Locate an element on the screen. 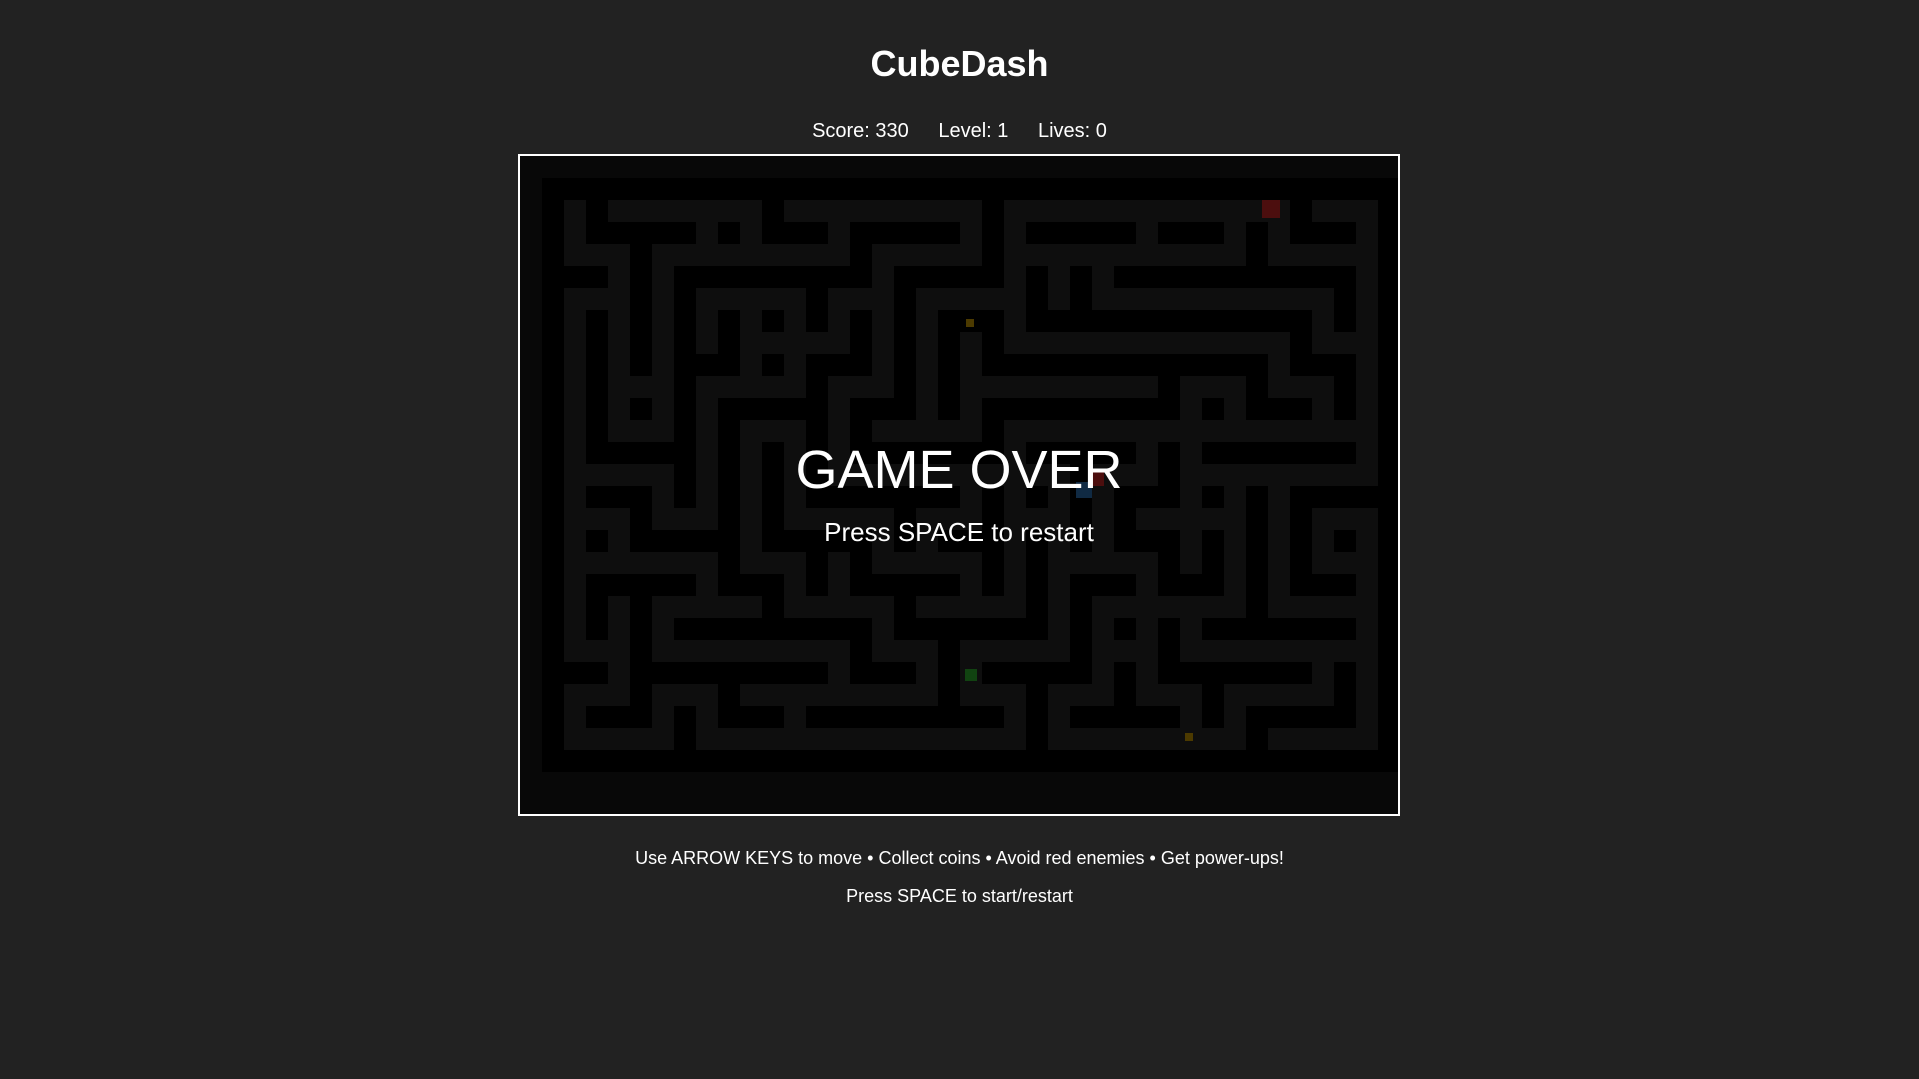 This screenshot has height=1079, width=1919. game-over-title: GAME OVER is located at coordinates (959, 470).